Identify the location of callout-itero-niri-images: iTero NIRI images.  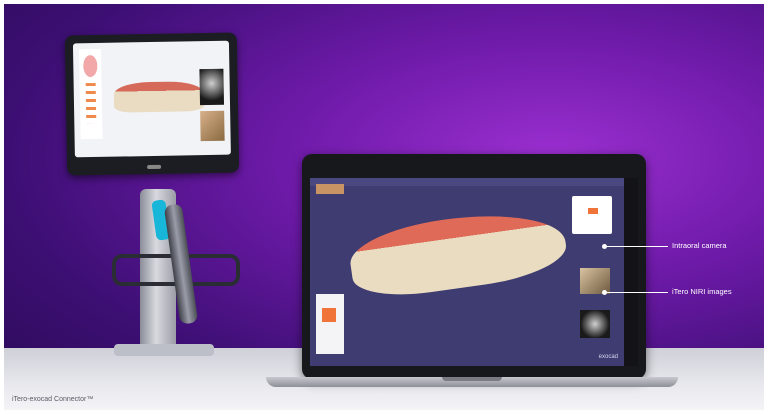
(702, 291).